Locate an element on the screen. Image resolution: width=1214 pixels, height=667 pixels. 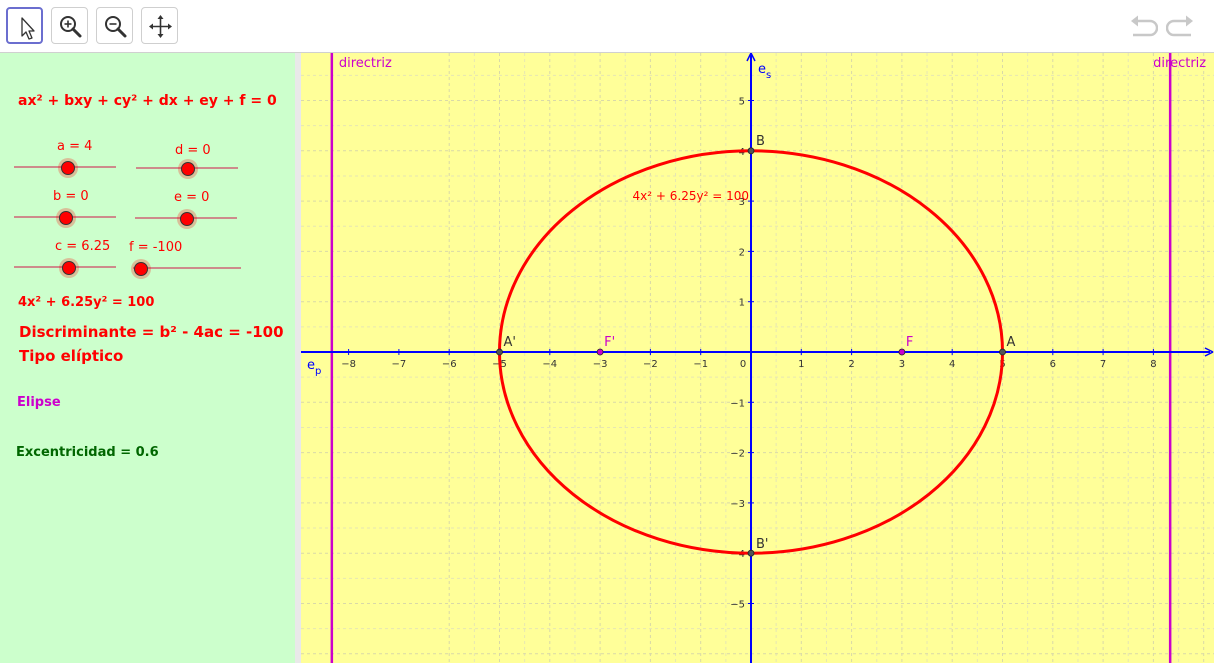
y-tick-label: −1 is located at coordinates (737, 403).